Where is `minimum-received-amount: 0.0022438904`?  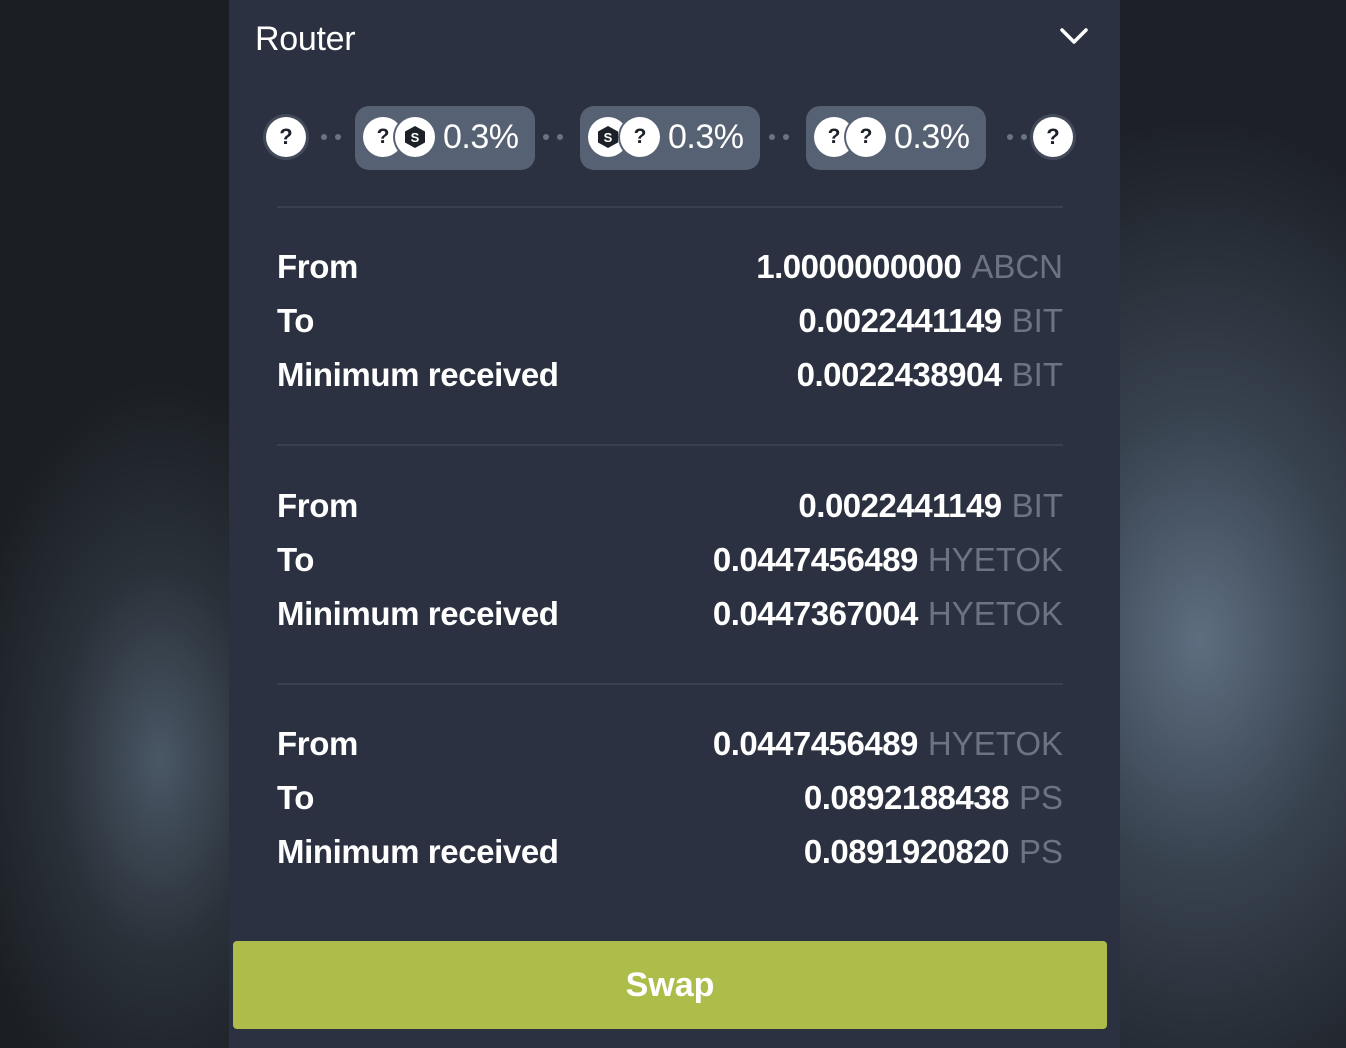
minimum-received-amount: 0.0022438904 is located at coordinates (899, 374).